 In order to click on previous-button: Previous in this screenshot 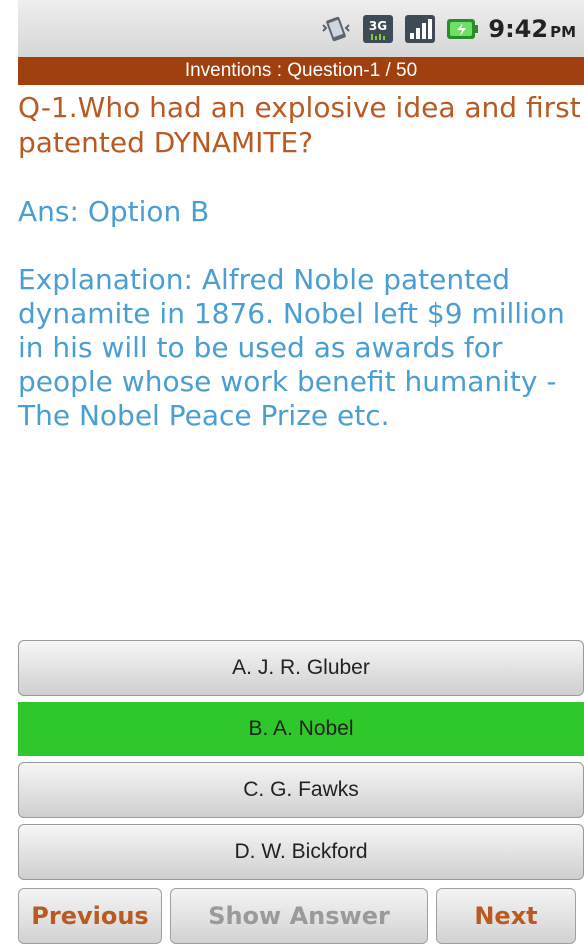, I will do `click(90, 916)`.